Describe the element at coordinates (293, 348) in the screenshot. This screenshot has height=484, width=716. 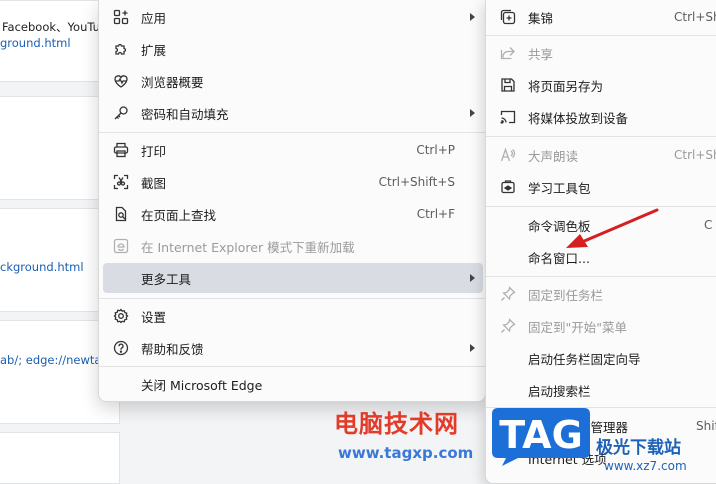
I see `menu-item-help: 帮助和反馈` at that location.